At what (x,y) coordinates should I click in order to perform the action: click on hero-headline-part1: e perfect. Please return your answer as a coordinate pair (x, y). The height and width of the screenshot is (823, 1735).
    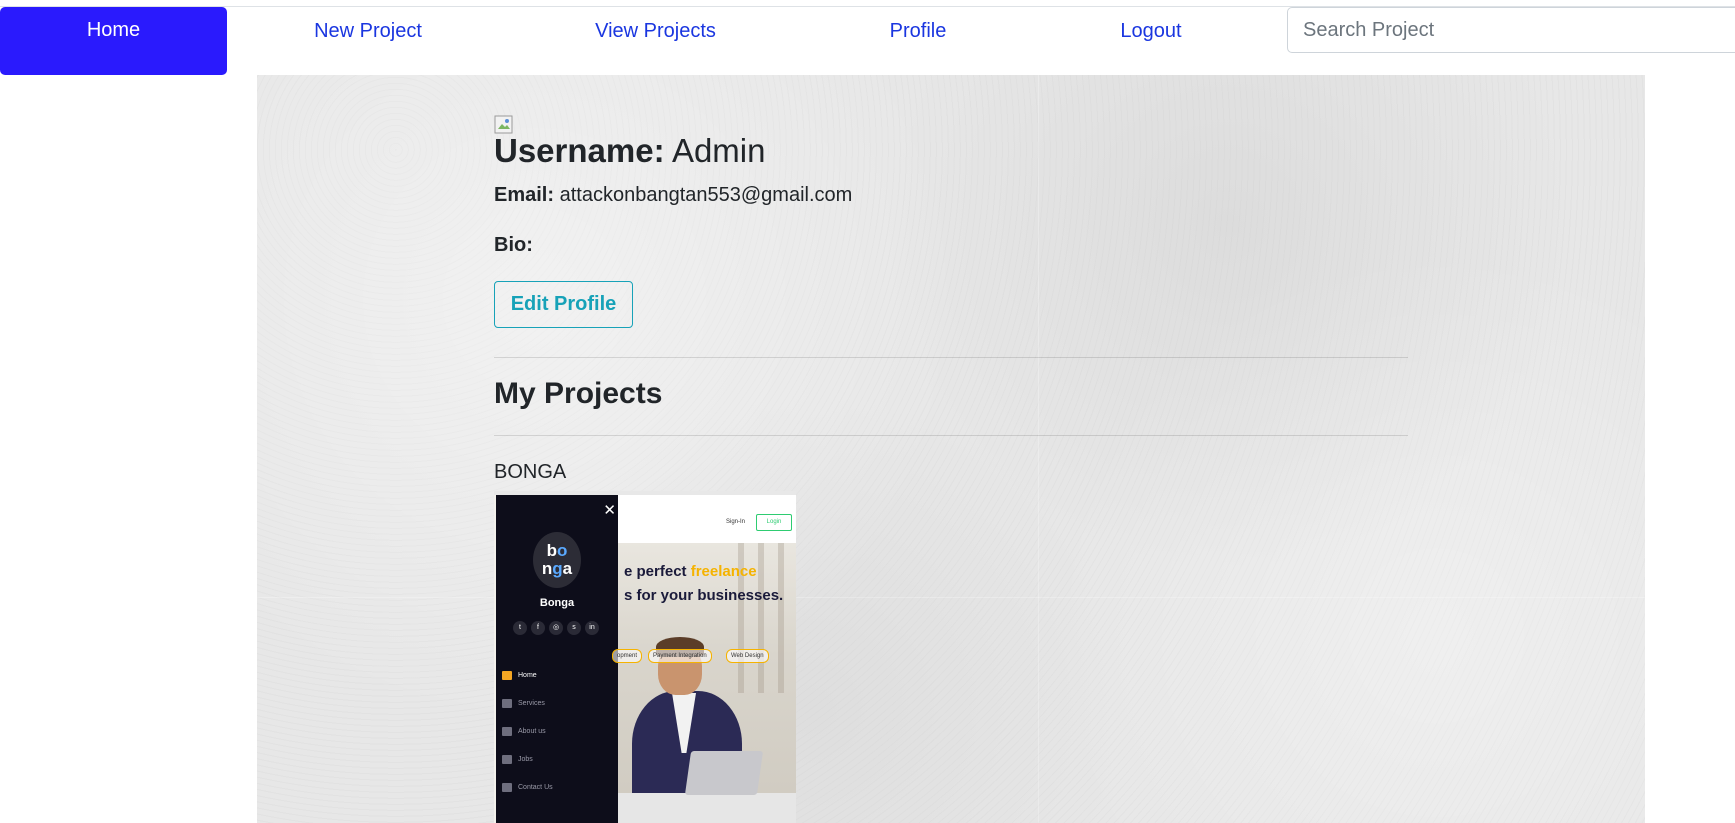
    Looking at the image, I should click on (655, 571).